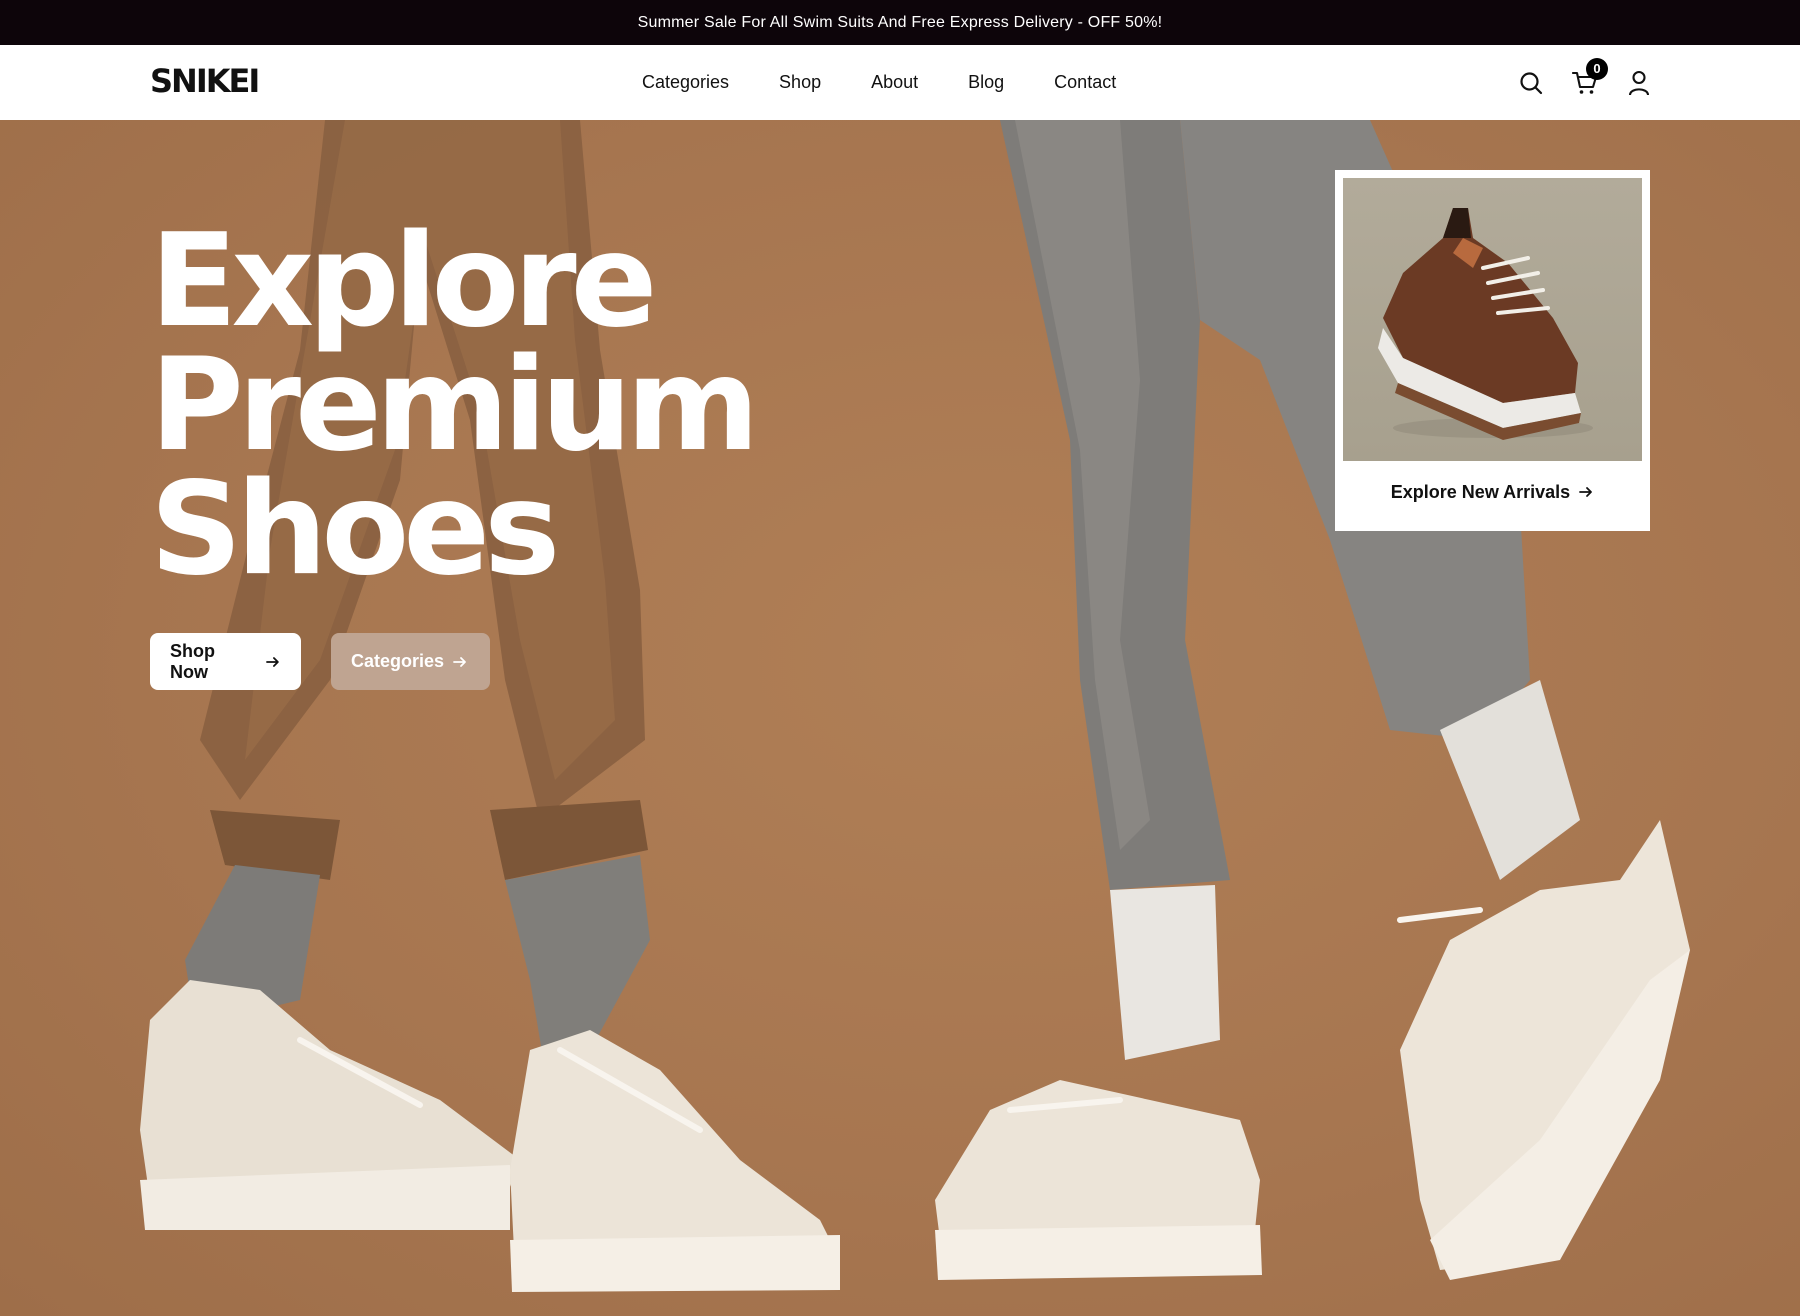 This screenshot has height=1316, width=1800. I want to click on cart-icon: 0, so click(1590, 76).